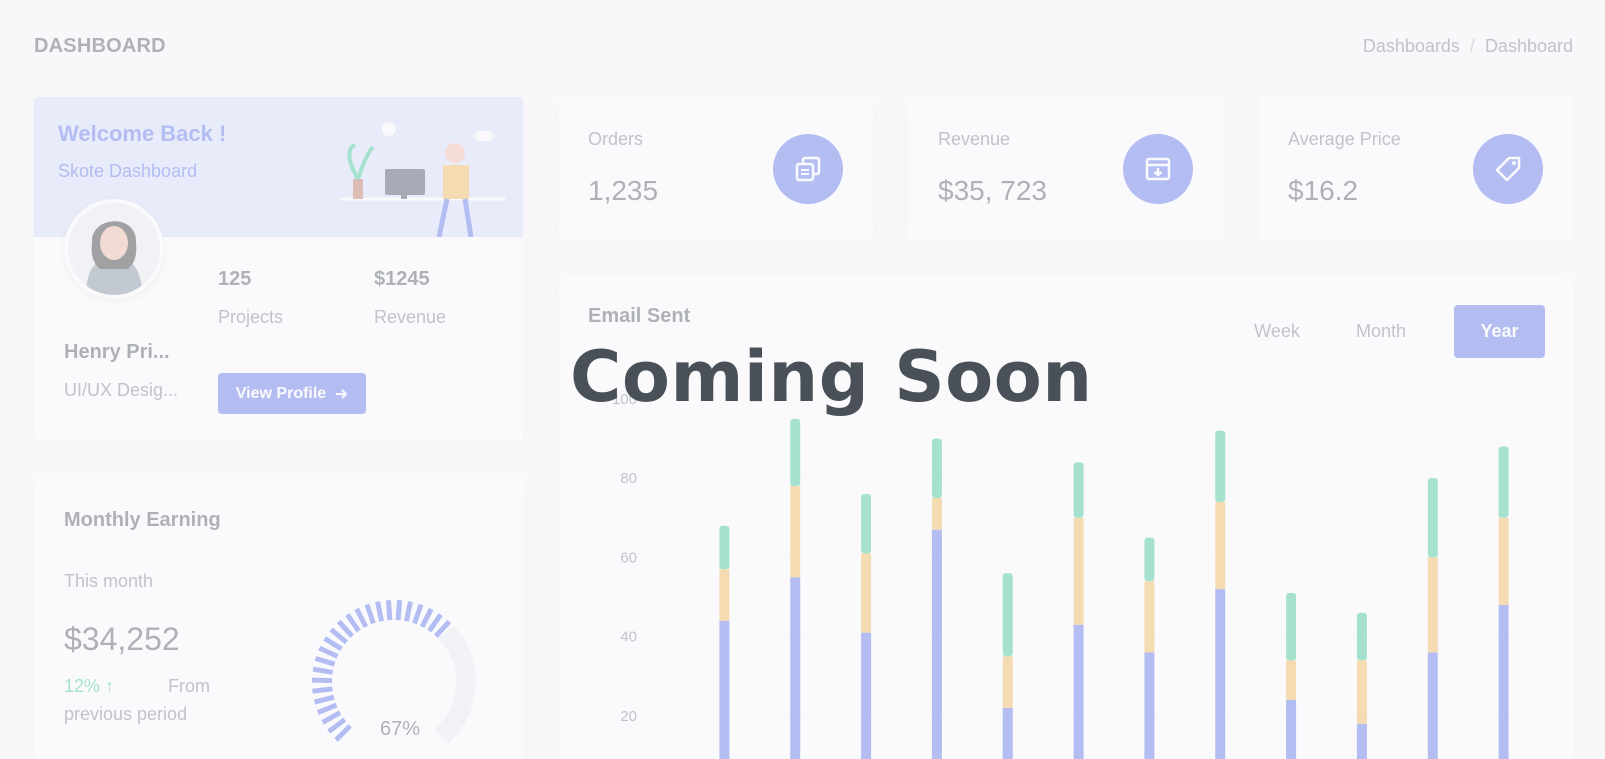 The height and width of the screenshot is (759, 1605). Describe the element at coordinates (623, 190) in the screenshot. I see `orders-value: 1,235` at that location.